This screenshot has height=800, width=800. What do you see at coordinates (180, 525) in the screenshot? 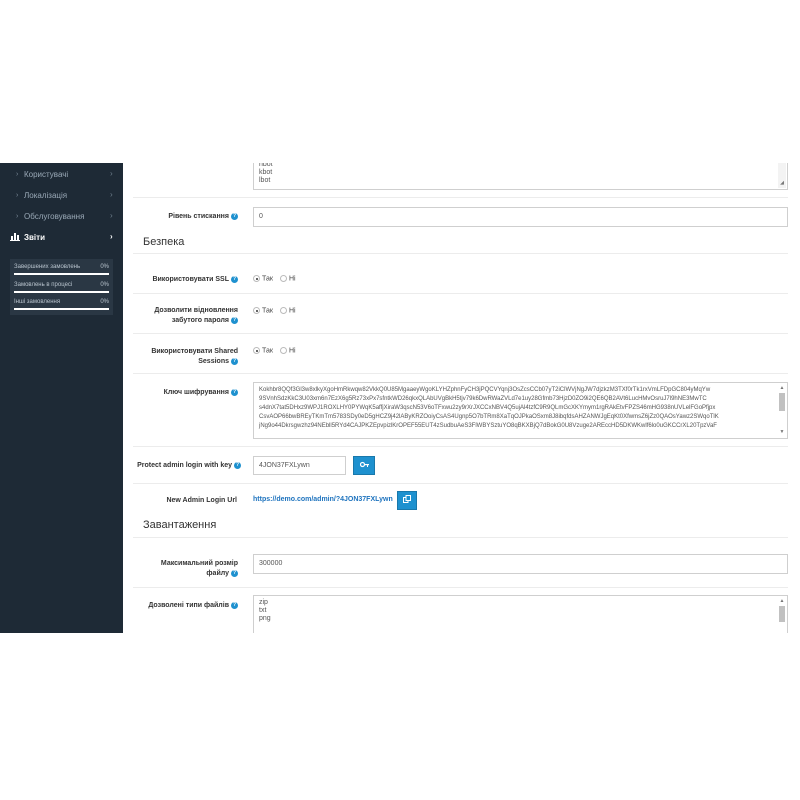
I see `uploads-section-title: Завантаження` at bounding box center [180, 525].